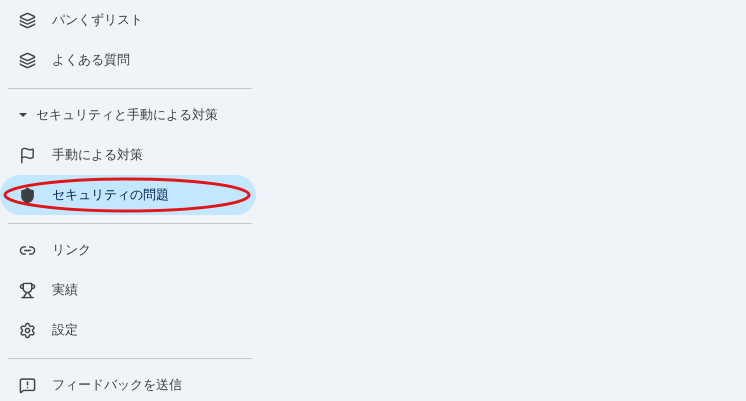 The height and width of the screenshot is (401, 746). What do you see at coordinates (27, 155) in the screenshot?
I see `flag-icon` at bounding box center [27, 155].